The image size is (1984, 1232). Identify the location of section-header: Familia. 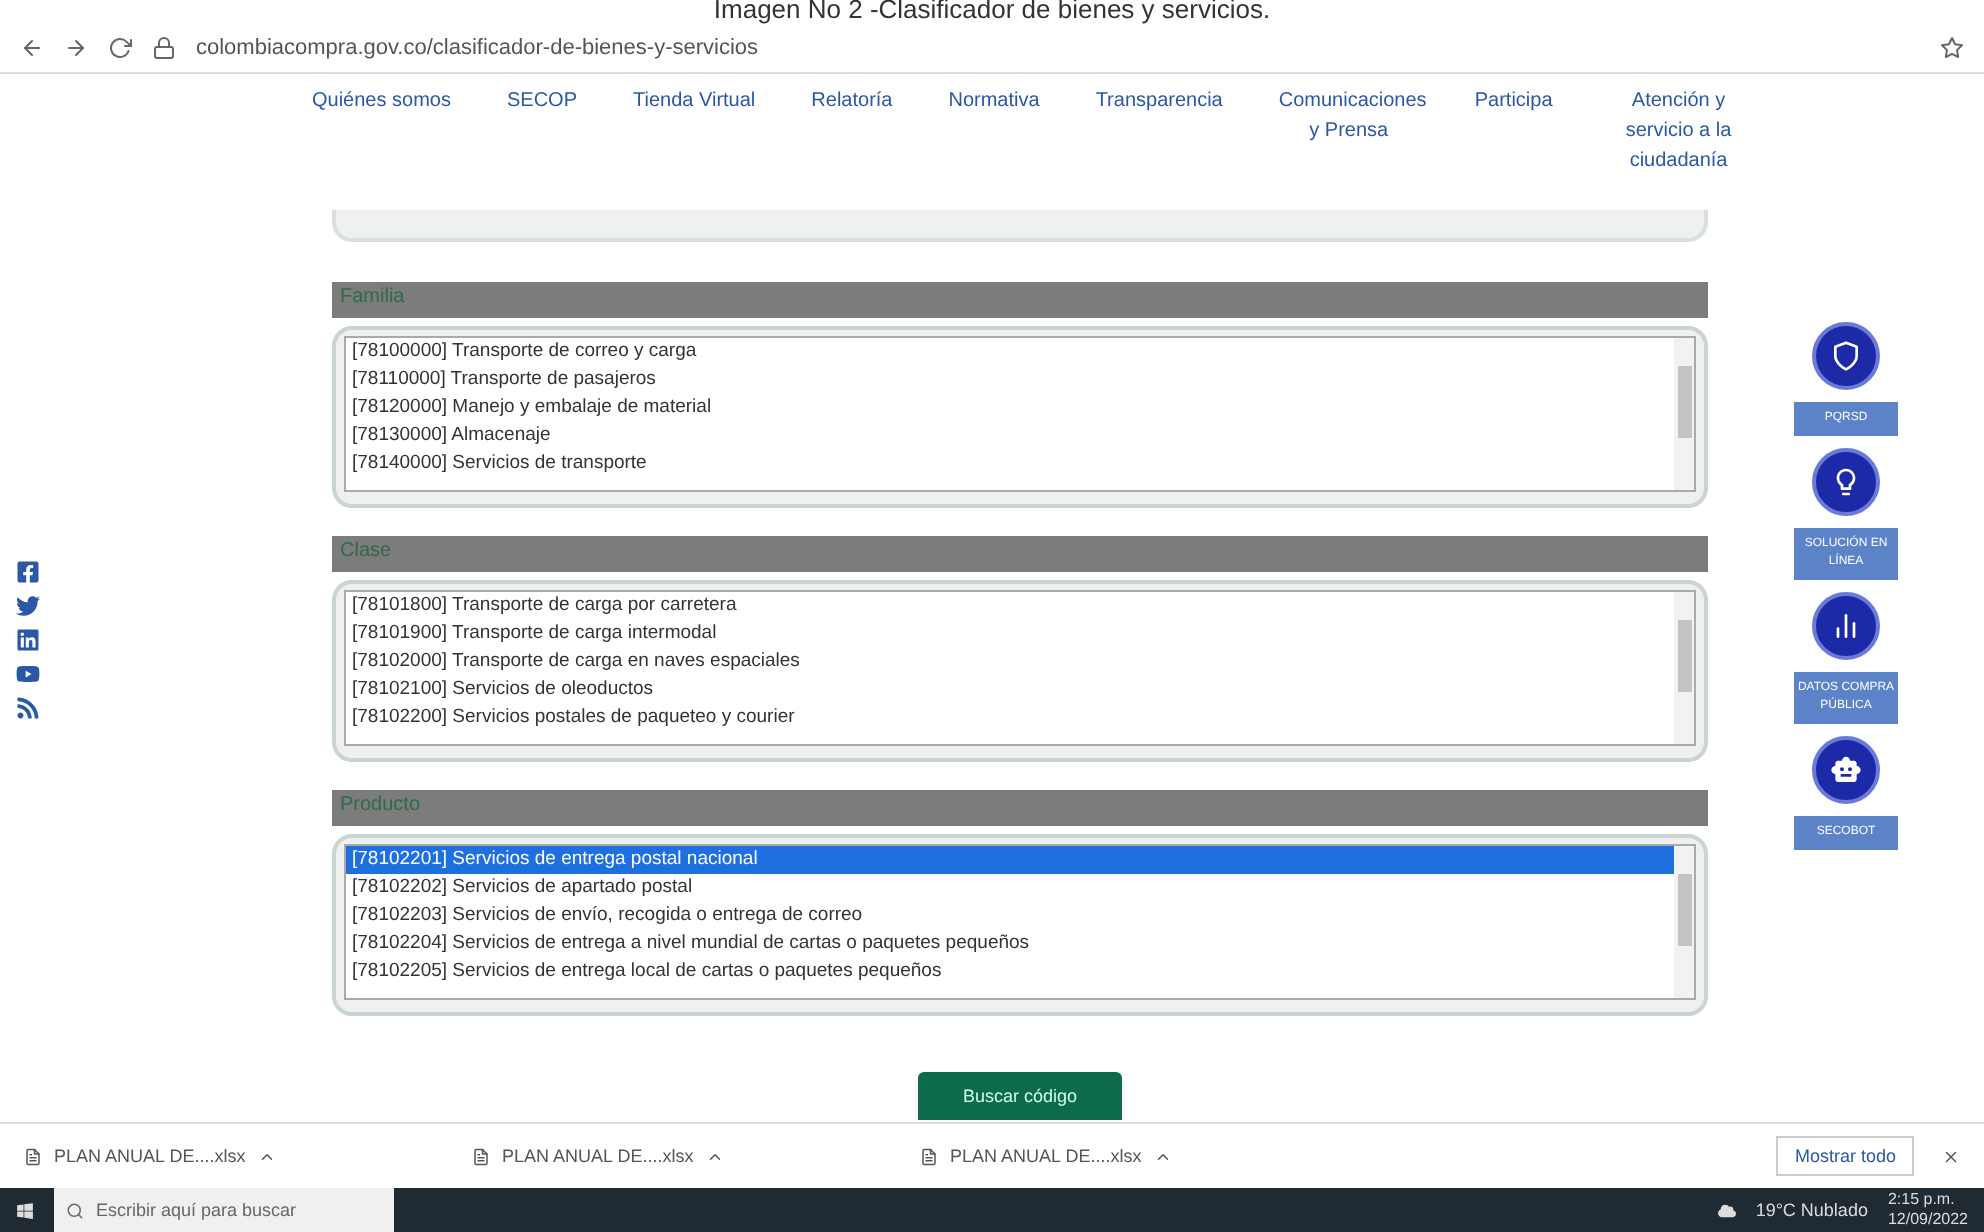
(1020, 300).